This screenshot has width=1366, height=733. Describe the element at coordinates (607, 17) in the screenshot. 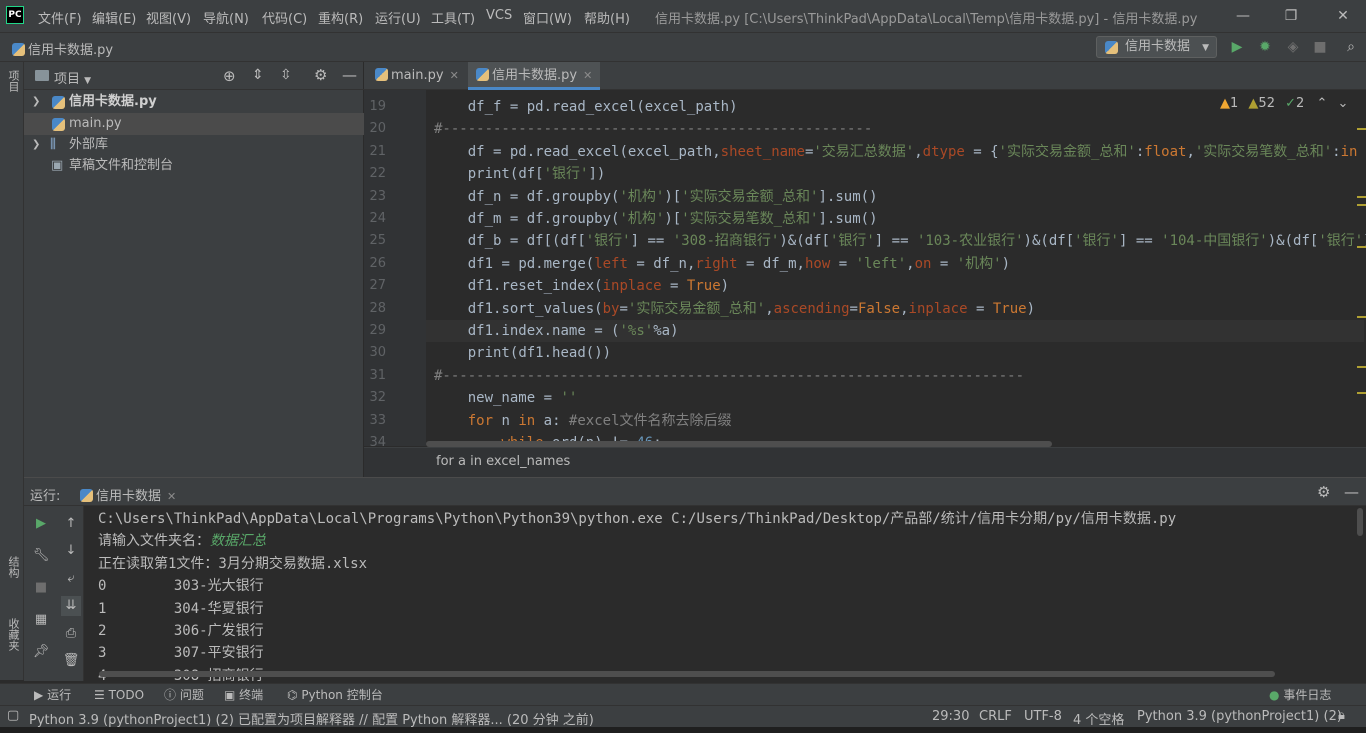

I see `menu-help: 帮助(H)` at that location.